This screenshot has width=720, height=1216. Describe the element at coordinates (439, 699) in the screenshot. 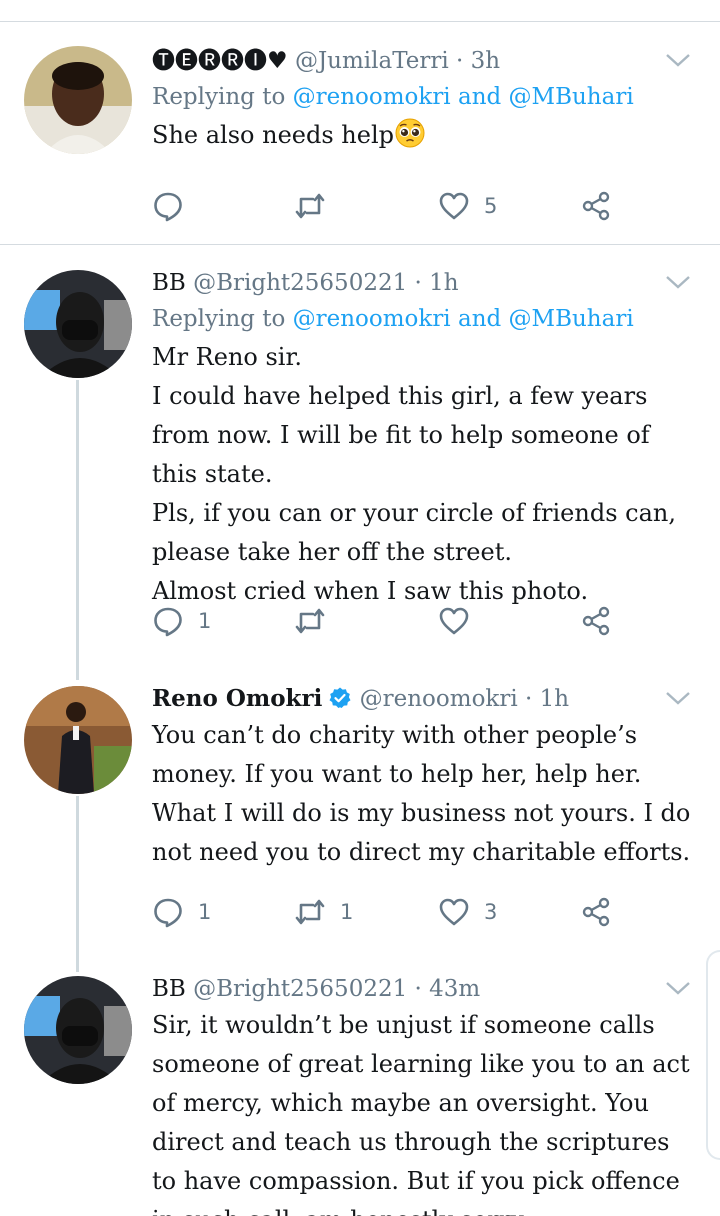

I see `handle: @renoomokri` at that location.